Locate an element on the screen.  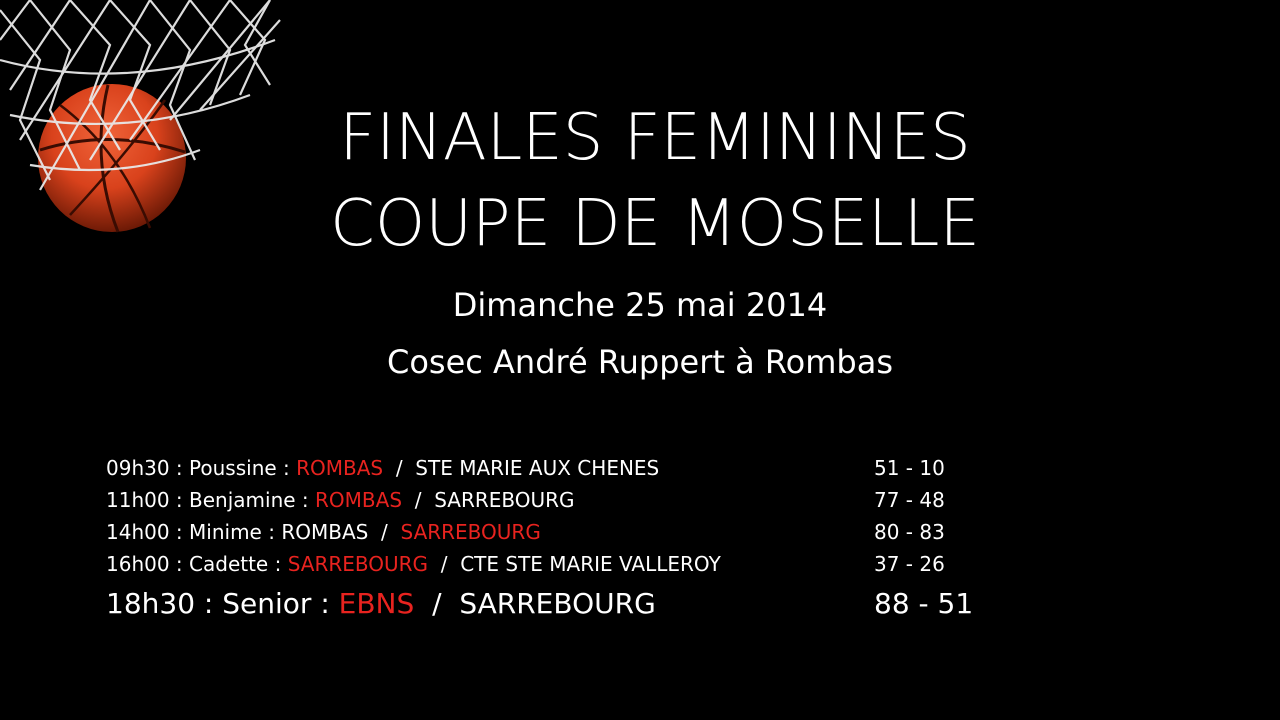
match-time: 11h00 is located at coordinates (138, 500).